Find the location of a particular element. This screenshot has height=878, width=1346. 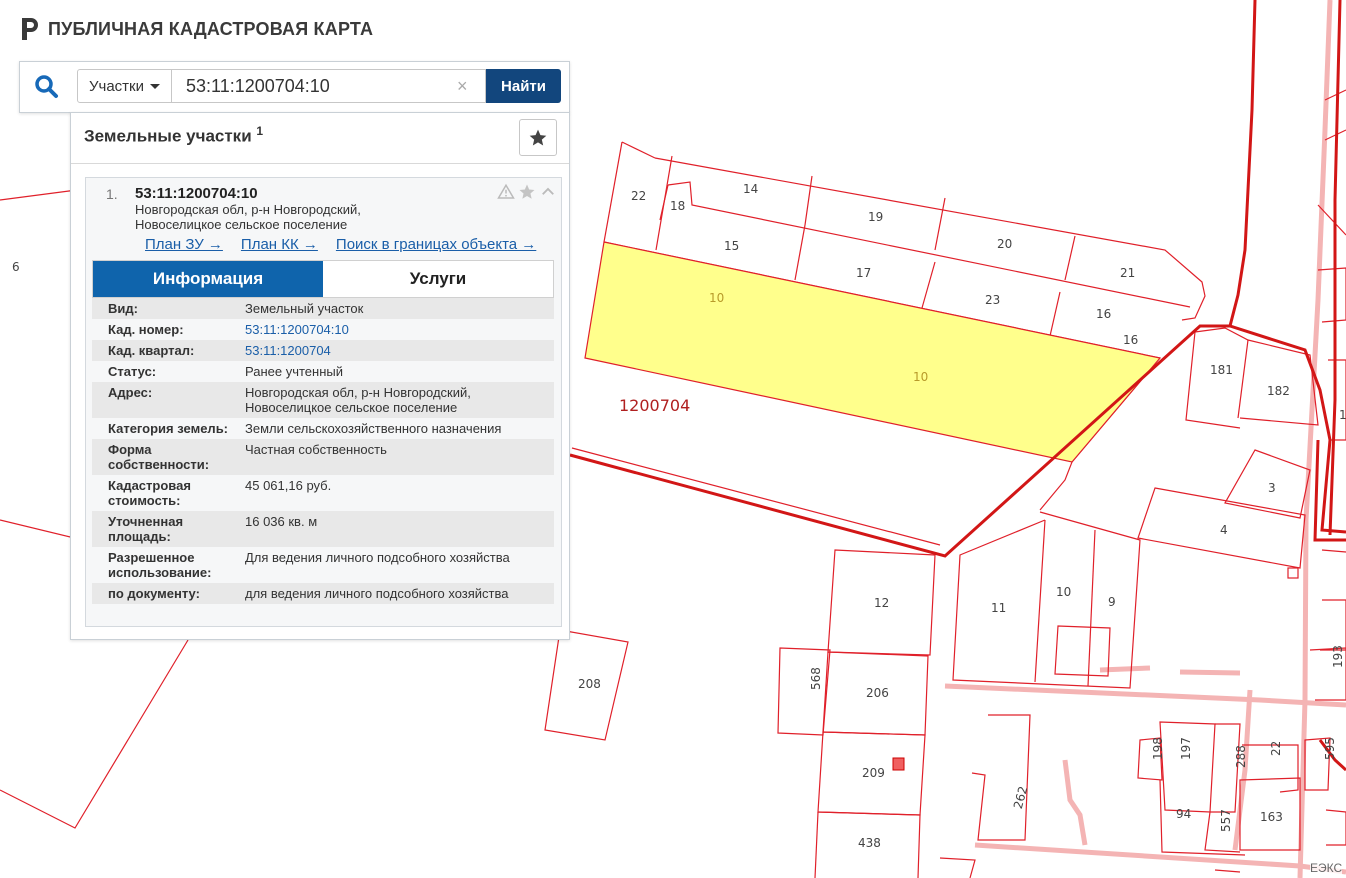

parcel-label: 17 is located at coordinates (863, 273).